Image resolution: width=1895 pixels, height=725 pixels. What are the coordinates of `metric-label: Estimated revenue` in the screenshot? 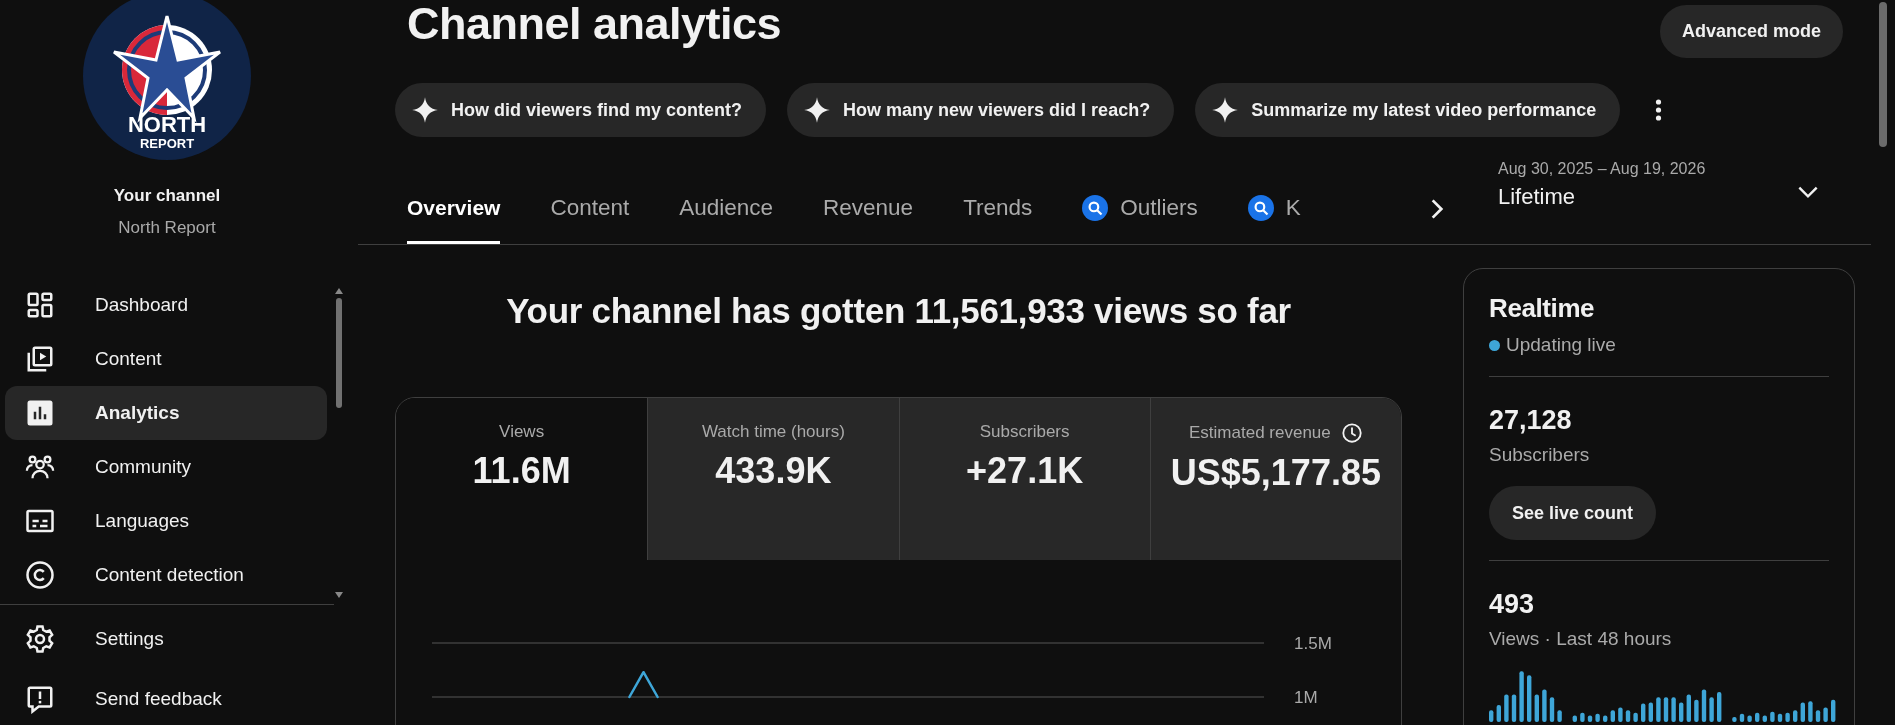 It's located at (1260, 433).